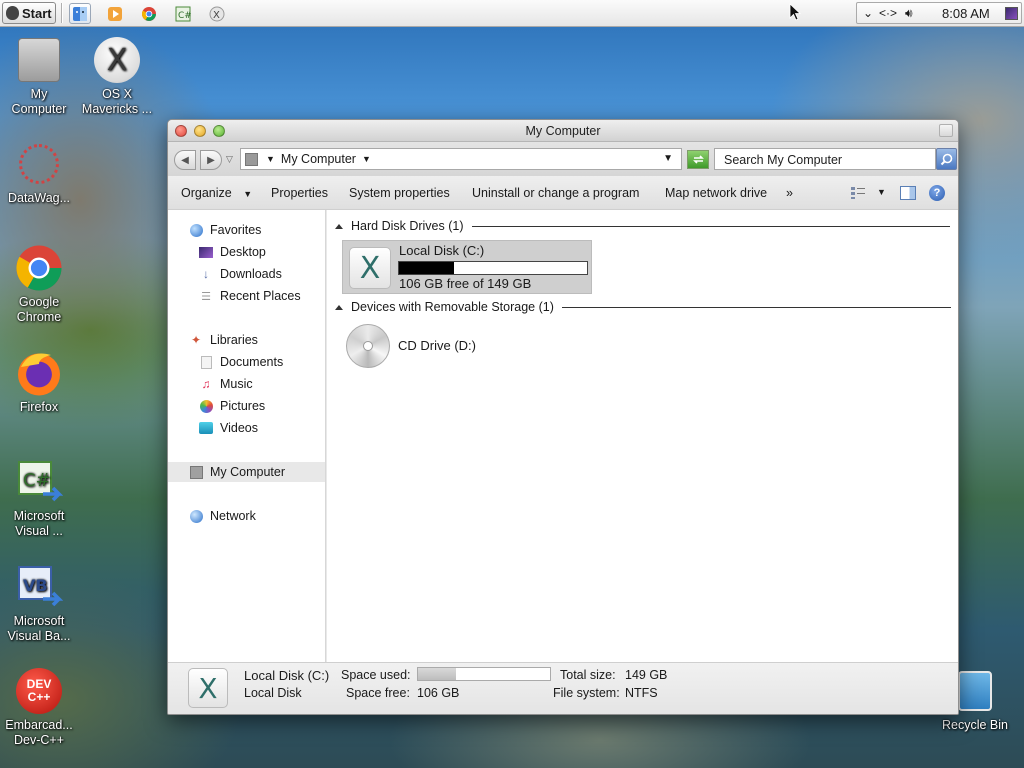  What do you see at coordinates (555, 193) in the screenshot?
I see `uninstall-program-button: Uninstall or change a program` at bounding box center [555, 193].